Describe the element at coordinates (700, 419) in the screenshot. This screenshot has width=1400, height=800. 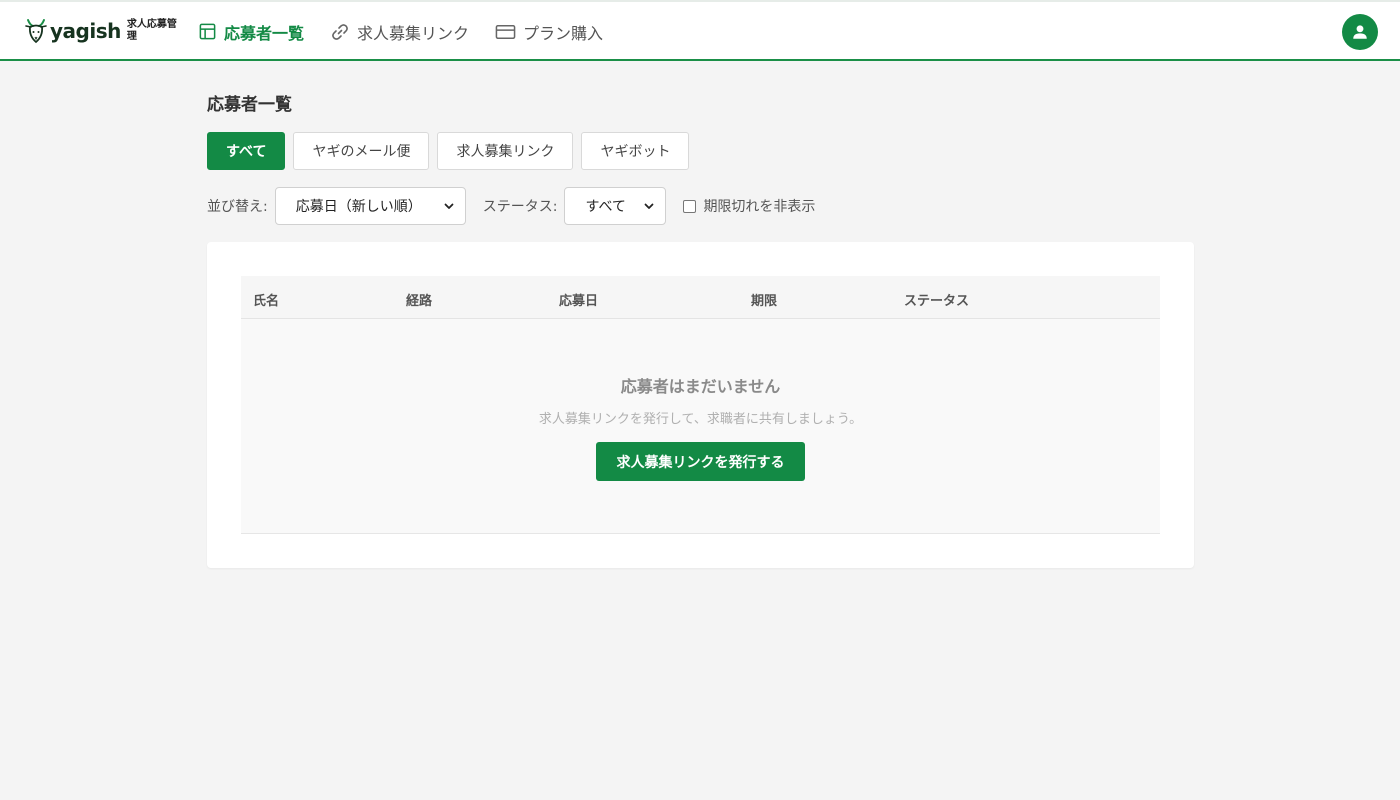
I see `empty-state-description: 求人募集リンクを発行して、求職者に共有しましょう。` at that location.